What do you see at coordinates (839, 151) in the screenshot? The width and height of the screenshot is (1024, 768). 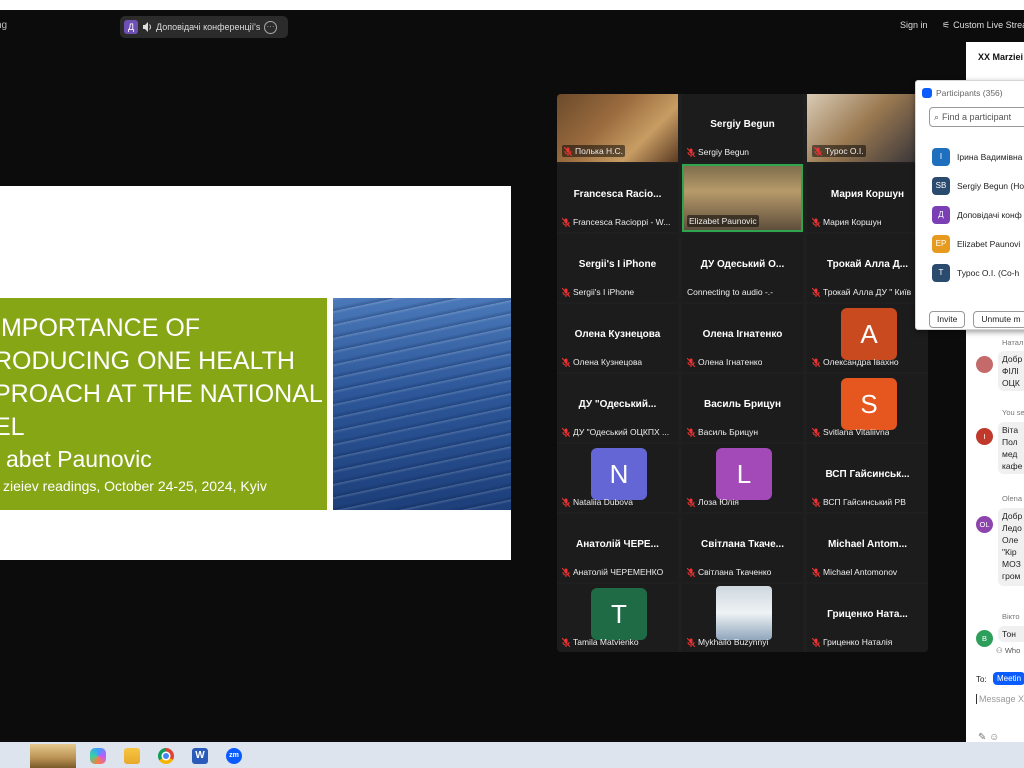 I see `tile-label: Турос О.І.` at bounding box center [839, 151].